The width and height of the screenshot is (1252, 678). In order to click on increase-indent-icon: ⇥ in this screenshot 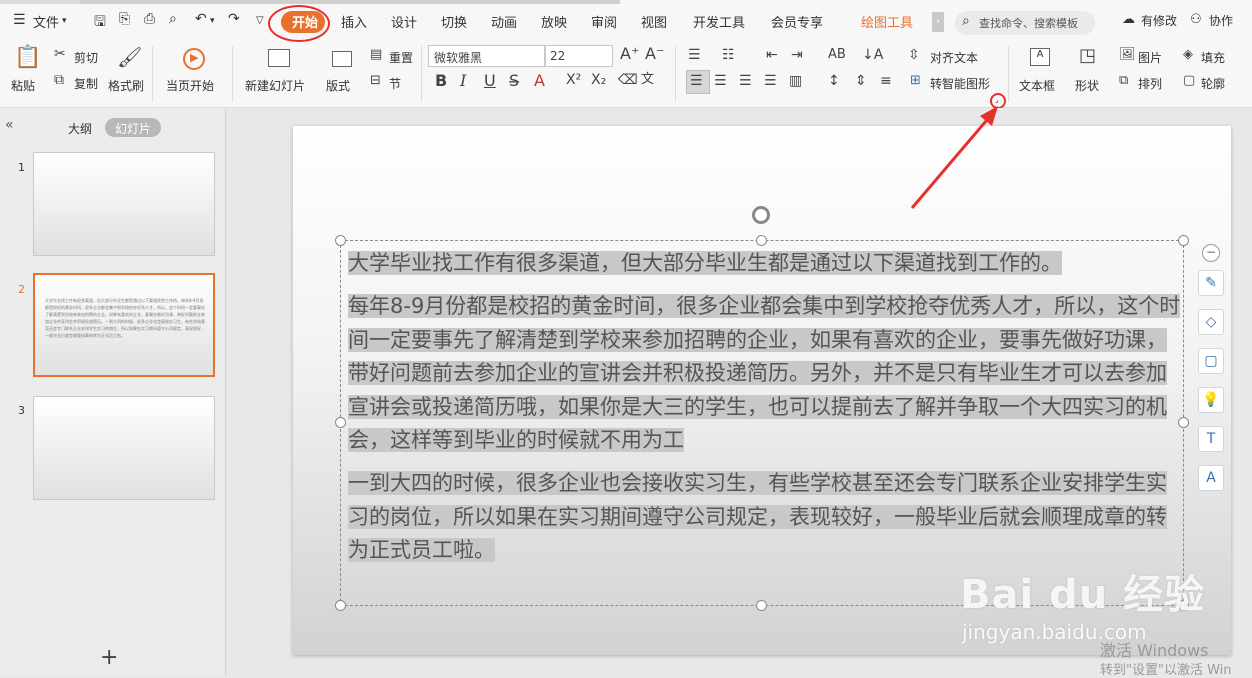, I will do `click(797, 55)`.